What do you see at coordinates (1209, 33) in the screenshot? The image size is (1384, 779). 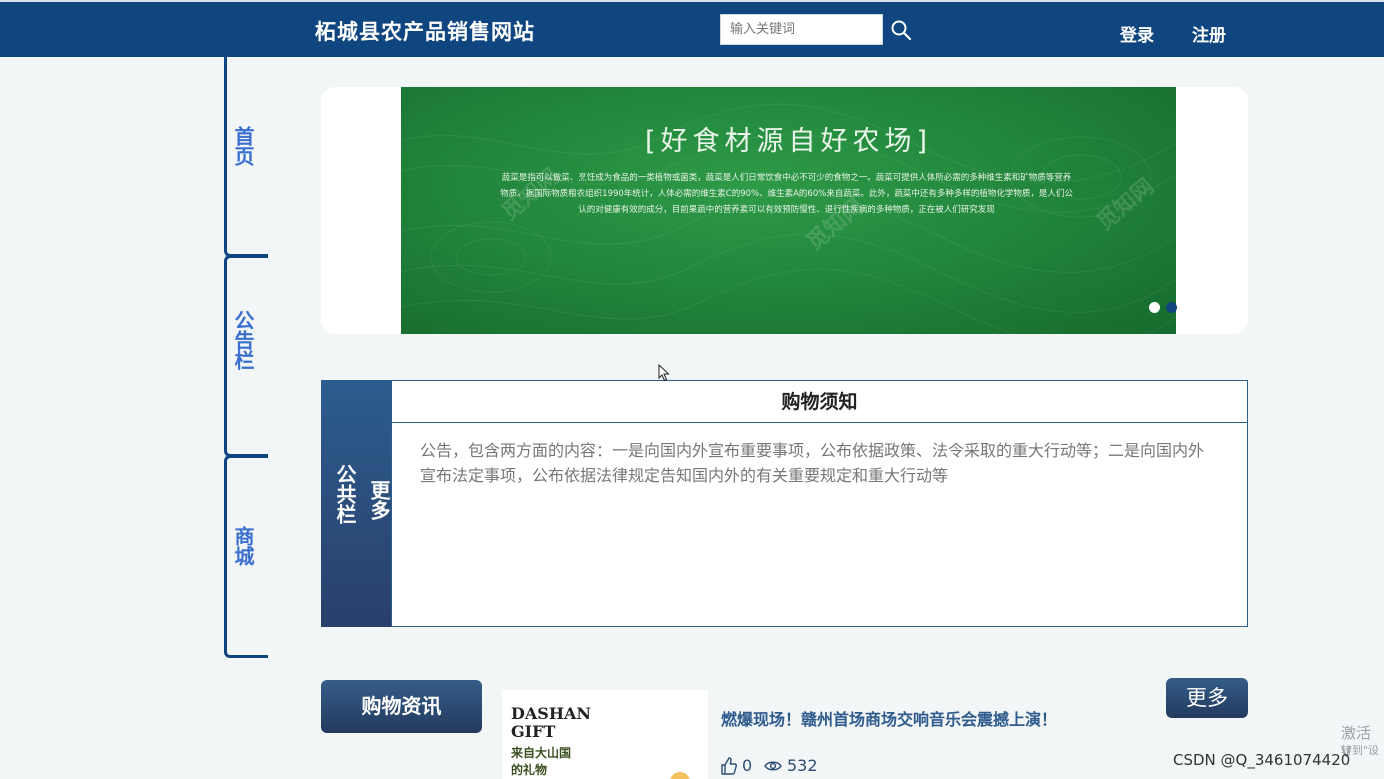 I see `register-link: 注册` at bounding box center [1209, 33].